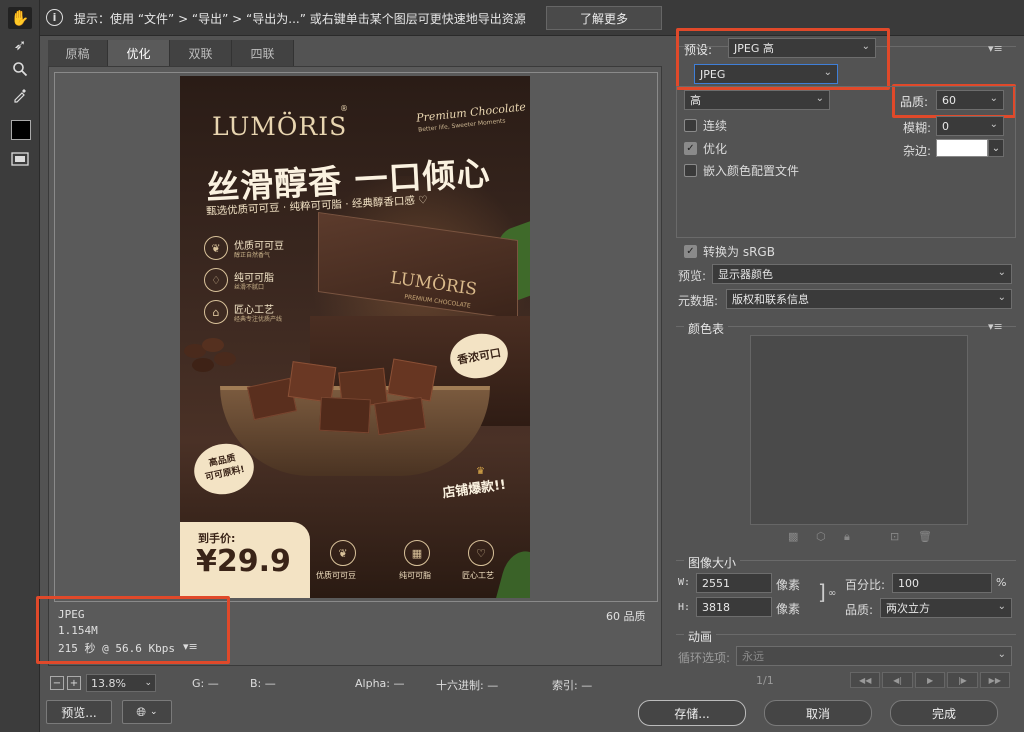  What do you see at coordinates (698, 301) in the screenshot?
I see `metadata-label: 元数据:` at bounding box center [698, 301].